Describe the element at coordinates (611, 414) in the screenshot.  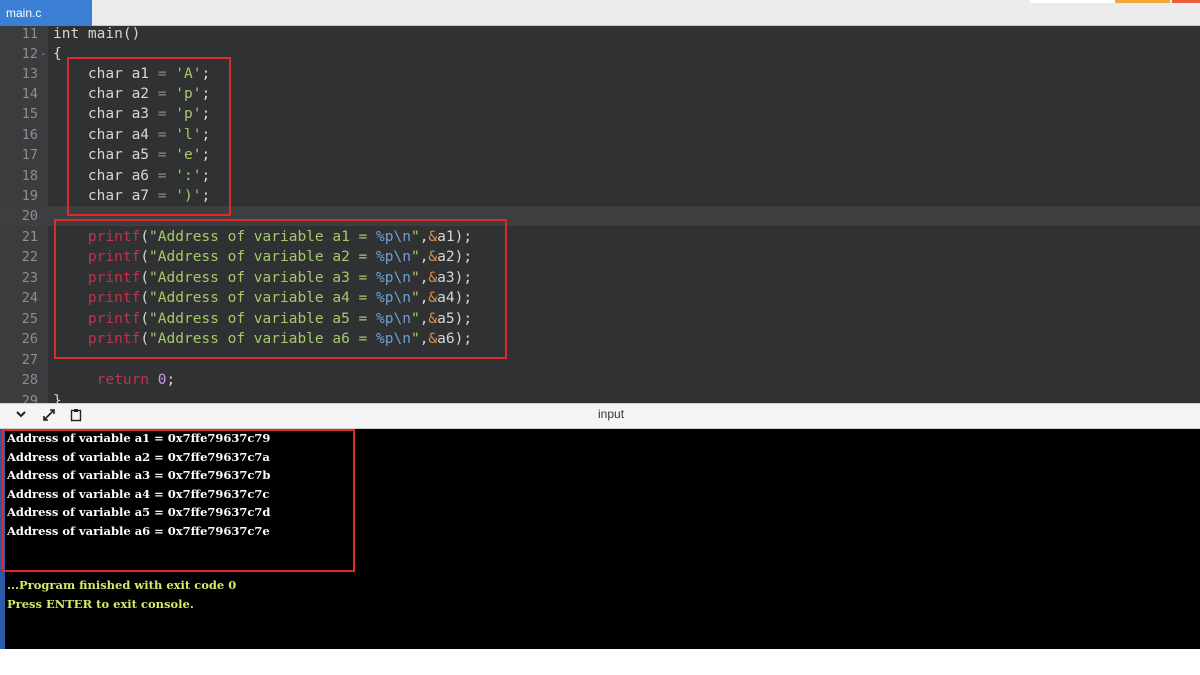
I see `input-label: input` at that location.